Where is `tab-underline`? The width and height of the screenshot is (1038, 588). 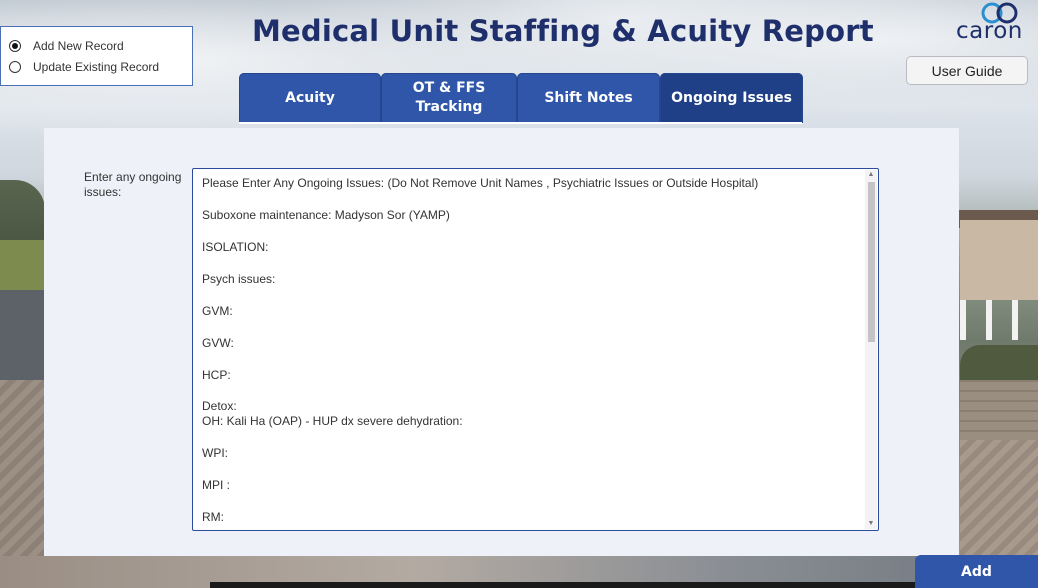 tab-underline is located at coordinates (520, 123).